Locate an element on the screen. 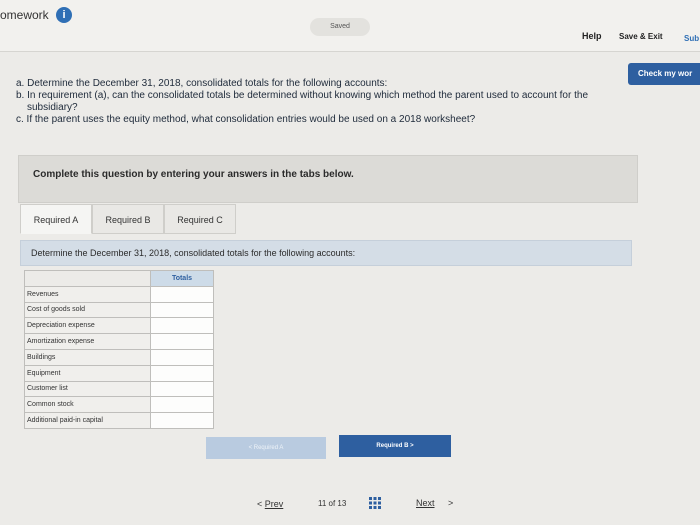  table-header-row: Totals is located at coordinates (119, 278).